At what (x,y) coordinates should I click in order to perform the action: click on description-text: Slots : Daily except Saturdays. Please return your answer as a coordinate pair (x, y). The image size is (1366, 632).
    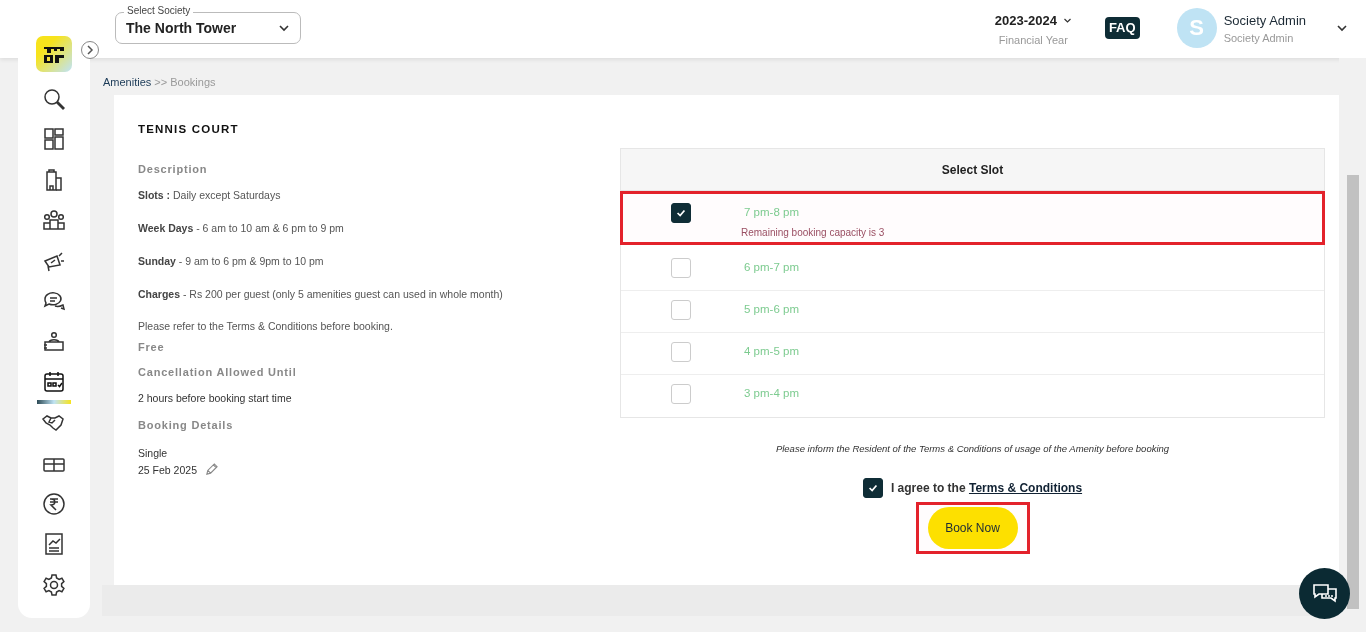
    Looking at the image, I should click on (210, 195).